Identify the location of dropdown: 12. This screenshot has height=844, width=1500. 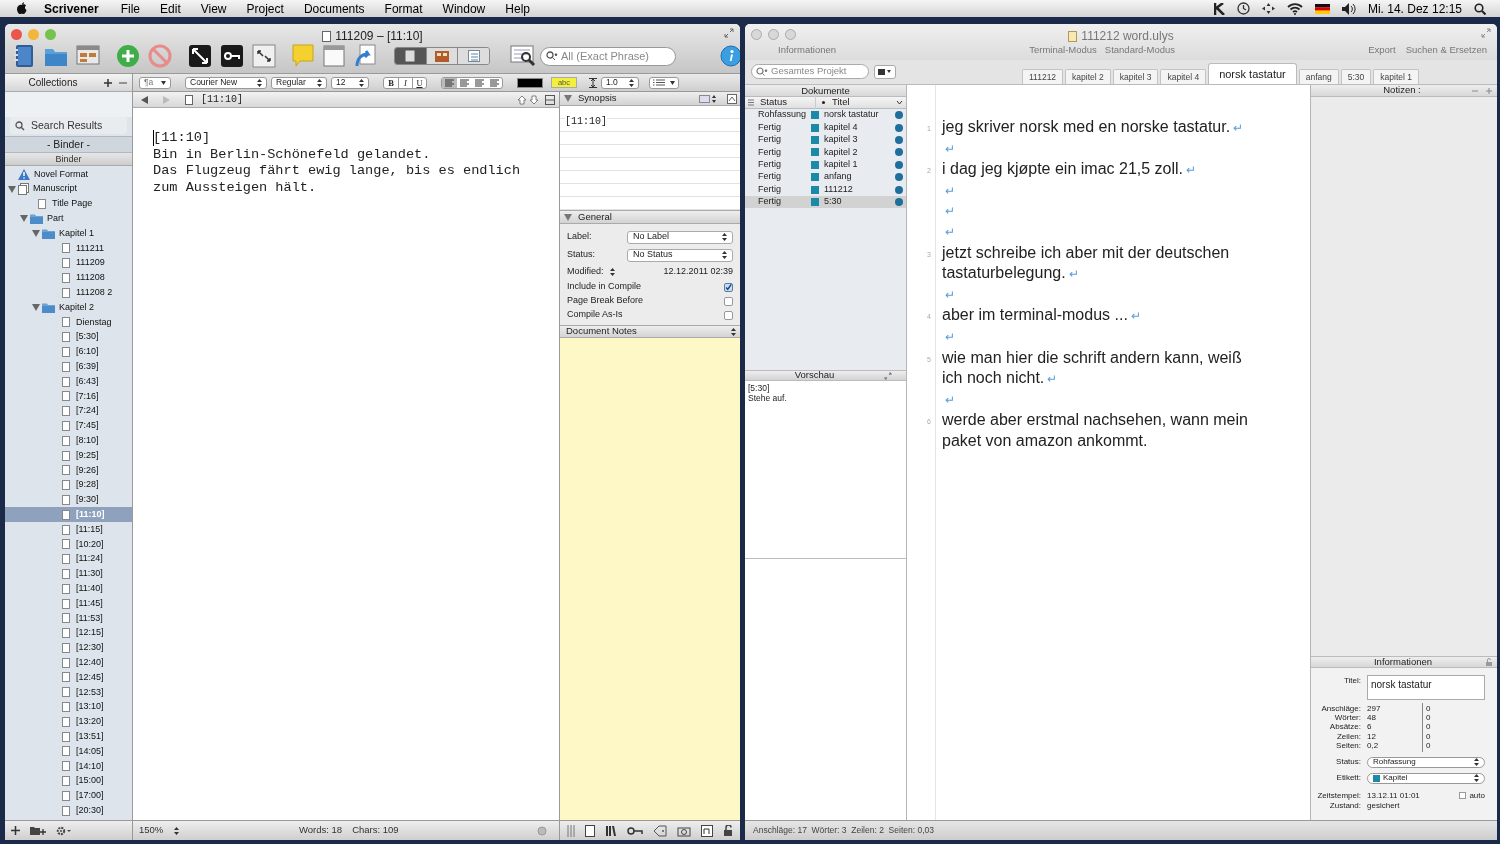
(350, 82).